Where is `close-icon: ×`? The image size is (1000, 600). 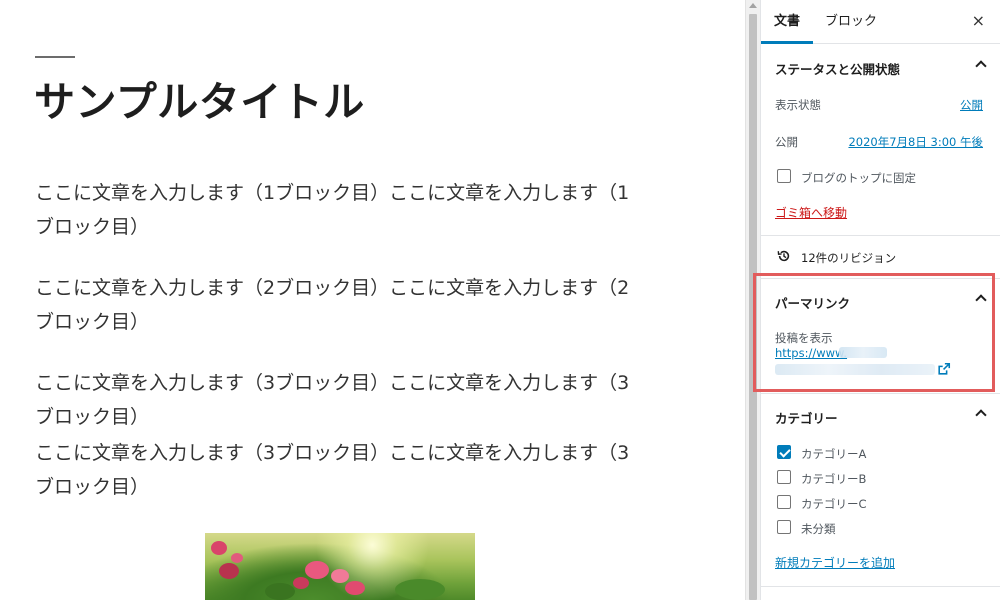
close-icon: × is located at coordinates (978, 21).